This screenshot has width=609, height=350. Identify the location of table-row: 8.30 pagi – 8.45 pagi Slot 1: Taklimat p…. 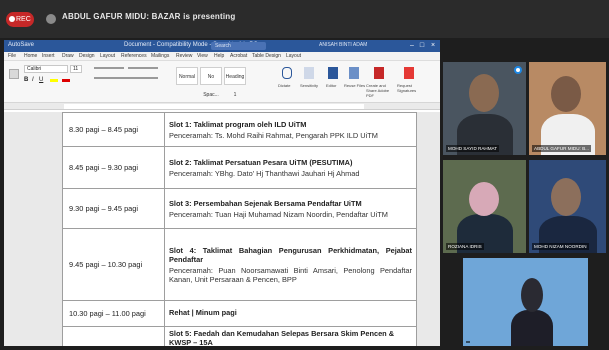
(239, 129).